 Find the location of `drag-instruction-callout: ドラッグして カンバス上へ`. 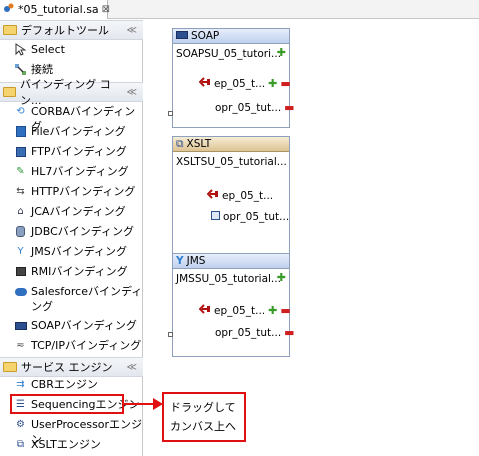

drag-instruction-callout: ドラッグして カンバス上へ is located at coordinates (204, 417).